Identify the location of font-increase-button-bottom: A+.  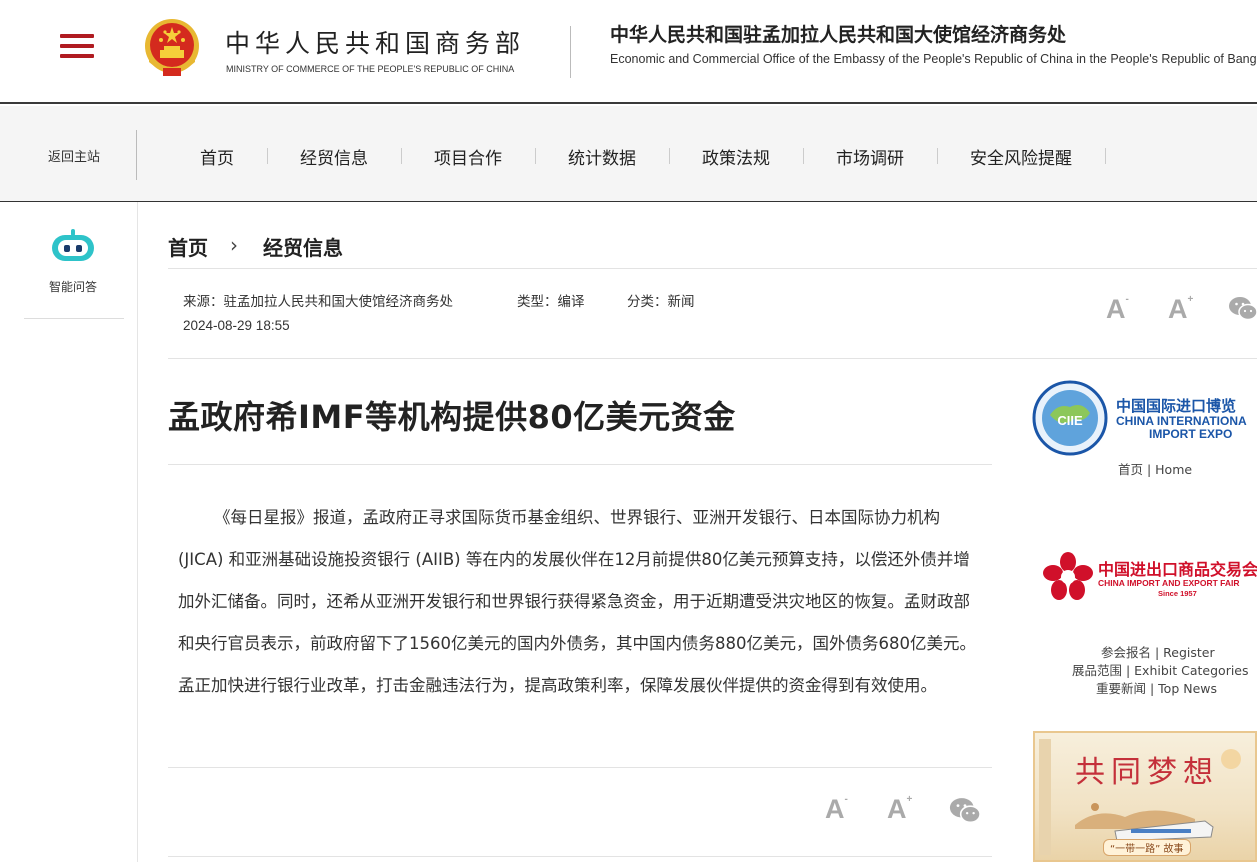
(899, 809).